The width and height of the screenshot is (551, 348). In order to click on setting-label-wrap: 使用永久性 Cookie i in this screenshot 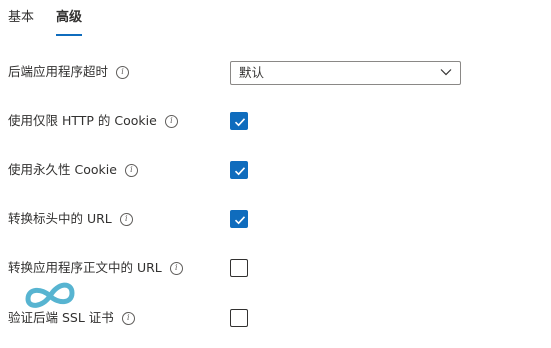, I will do `click(73, 170)`.